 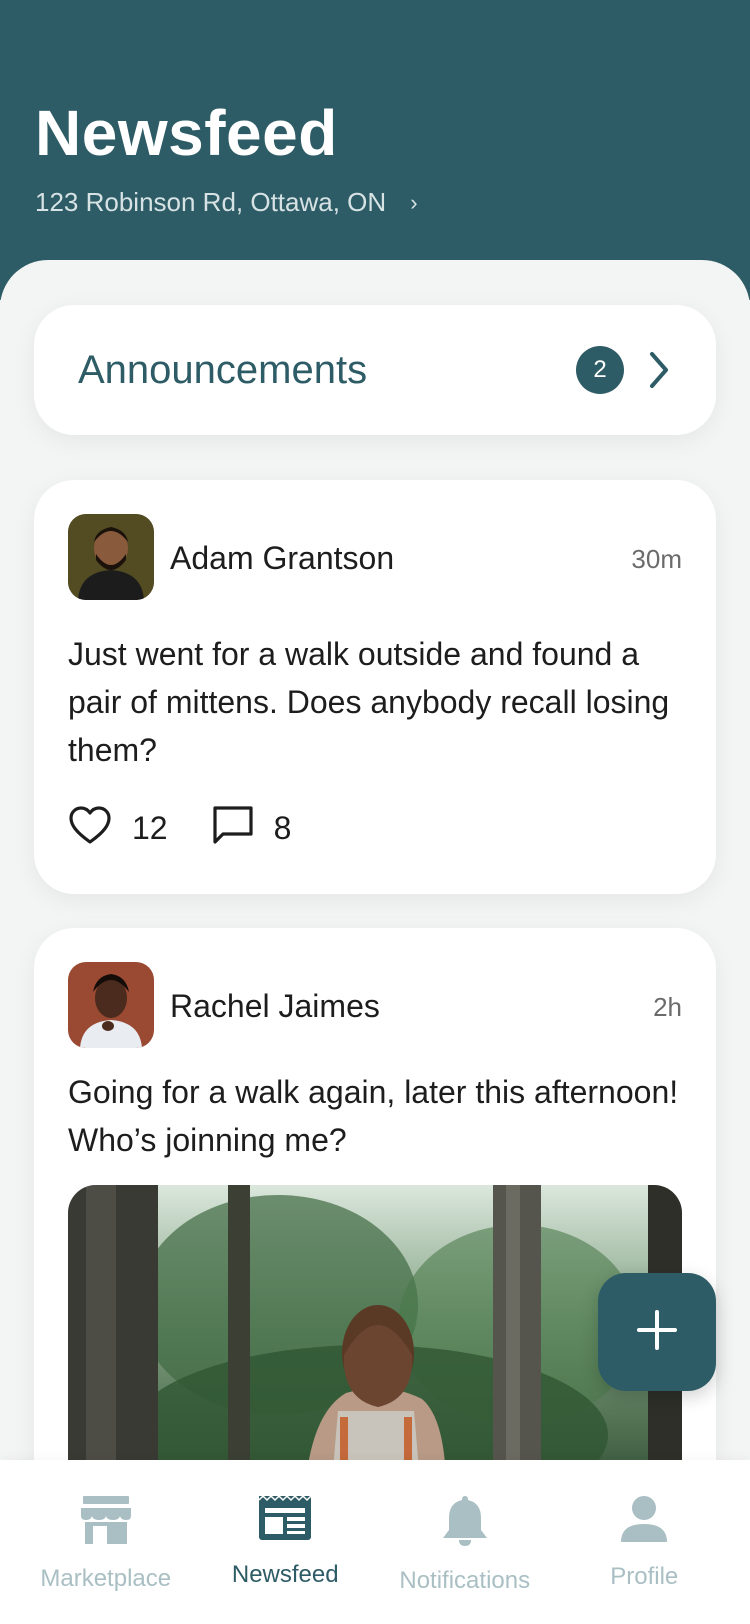 I want to click on nav-item-profile: Profile, so click(x=644, y=1542).